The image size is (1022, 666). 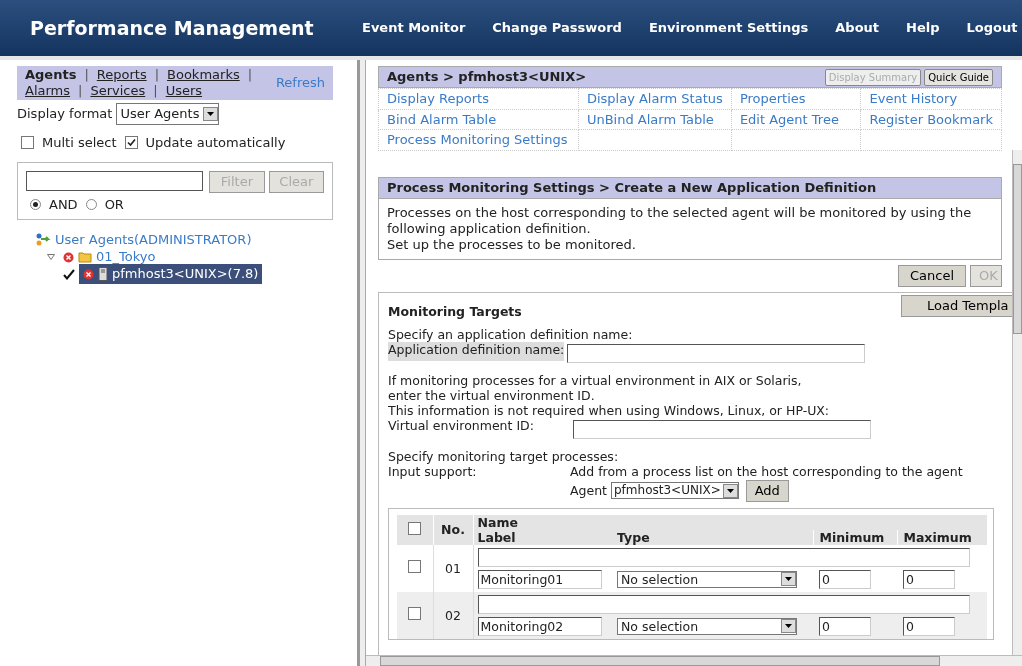 What do you see at coordinates (118, 91) in the screenshot?
I see `sidebar-tab: Services` at bounding box center [118, 91].